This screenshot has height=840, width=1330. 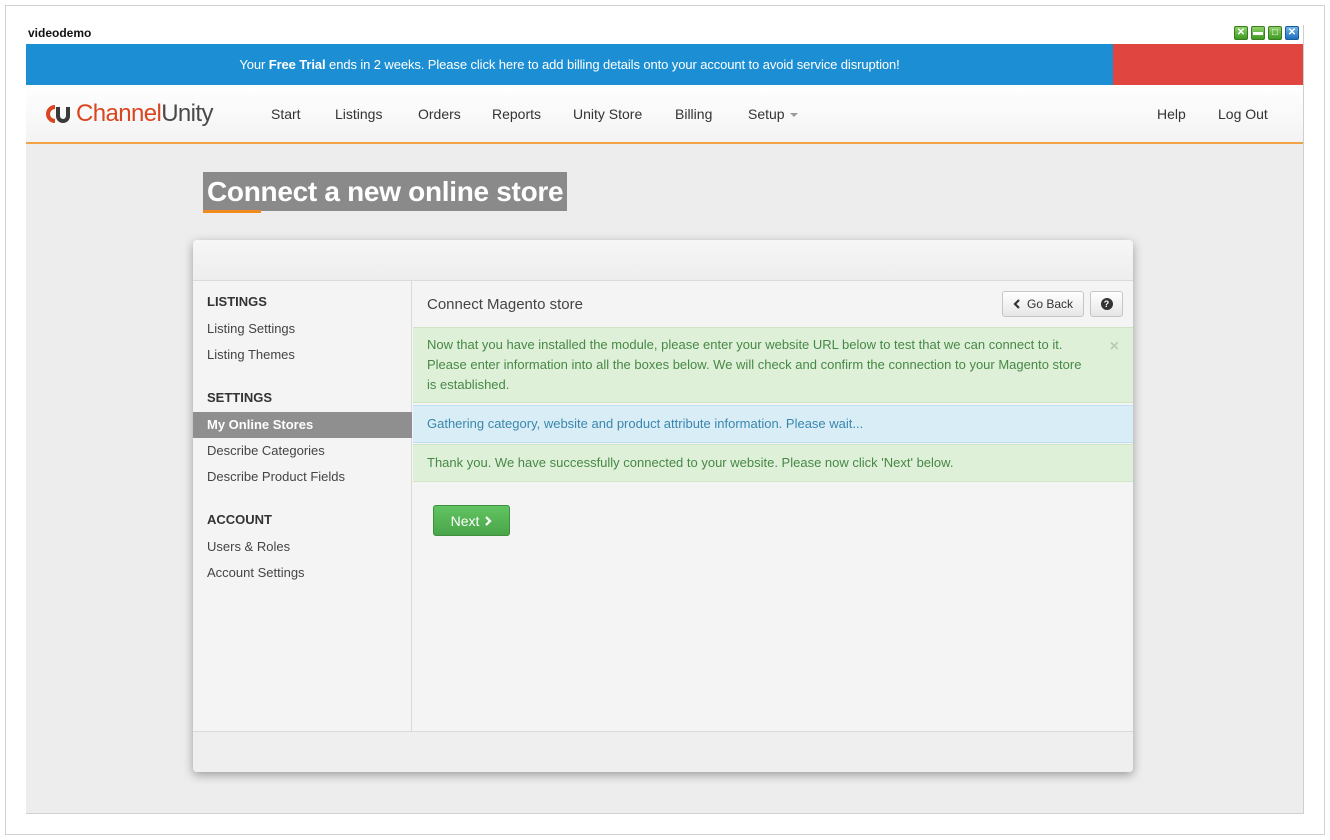 What do you see at coordinates (358, 114) in the screenshot?
I see `nav-listings: Listings` at bounding box center [358, 114].